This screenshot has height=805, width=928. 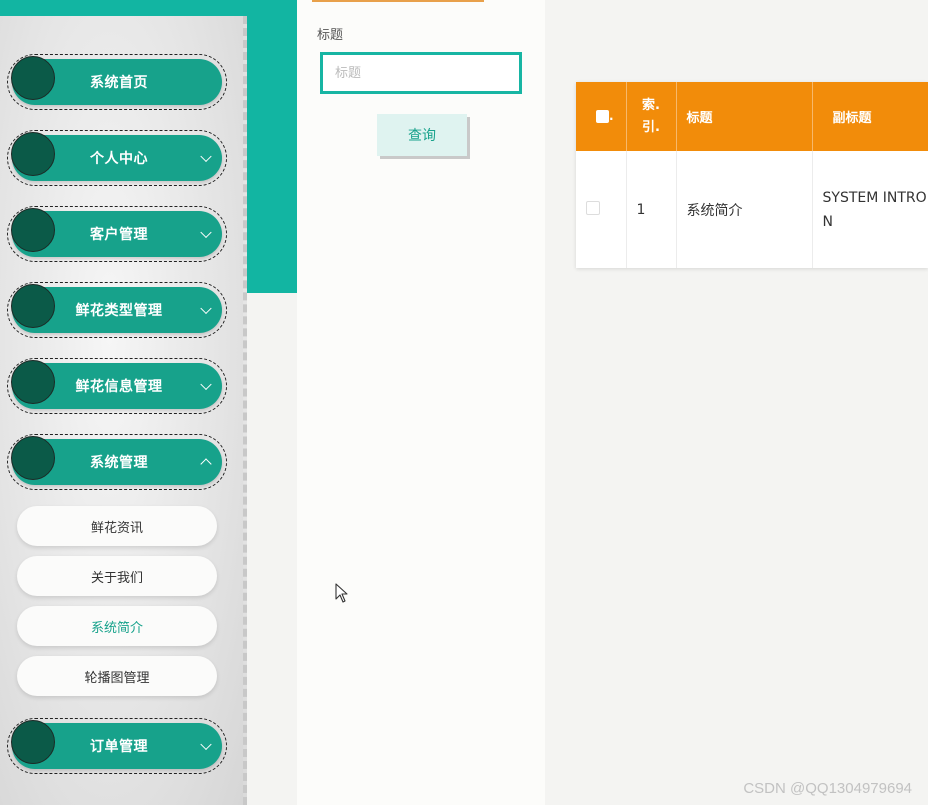 I want to click on select-all-header: ., so click(x=601, y=116).